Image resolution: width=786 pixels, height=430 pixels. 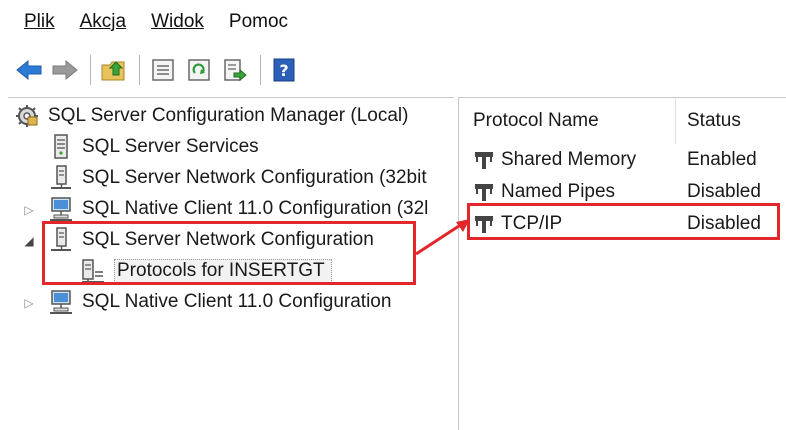 What do you see at coordinates (623, 221) in the screenshot?
I see `highlight-box-tcp-ip` at bounding box center [623, 221].